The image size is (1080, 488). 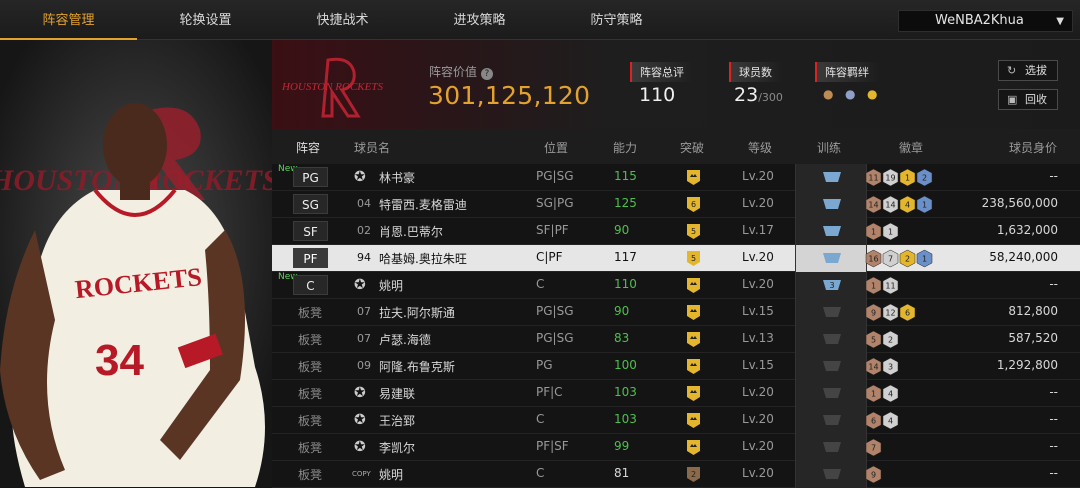 I want to click on player-position: SG|PG, so click(x=555, y=203).